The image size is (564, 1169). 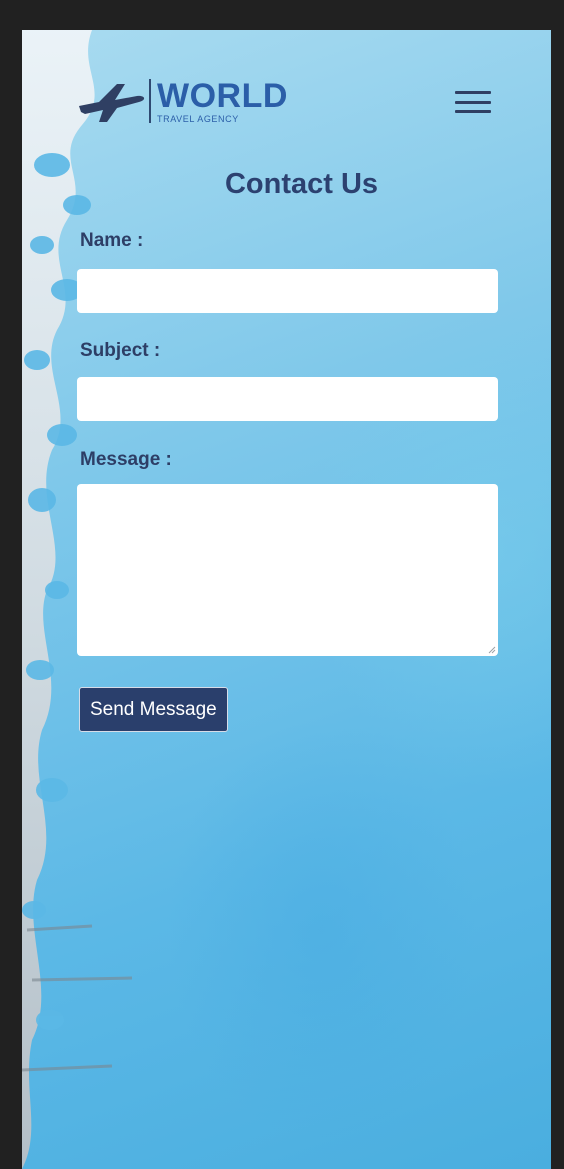 I want to click on send-message-button: Send Message, so click(x=153, y=709).